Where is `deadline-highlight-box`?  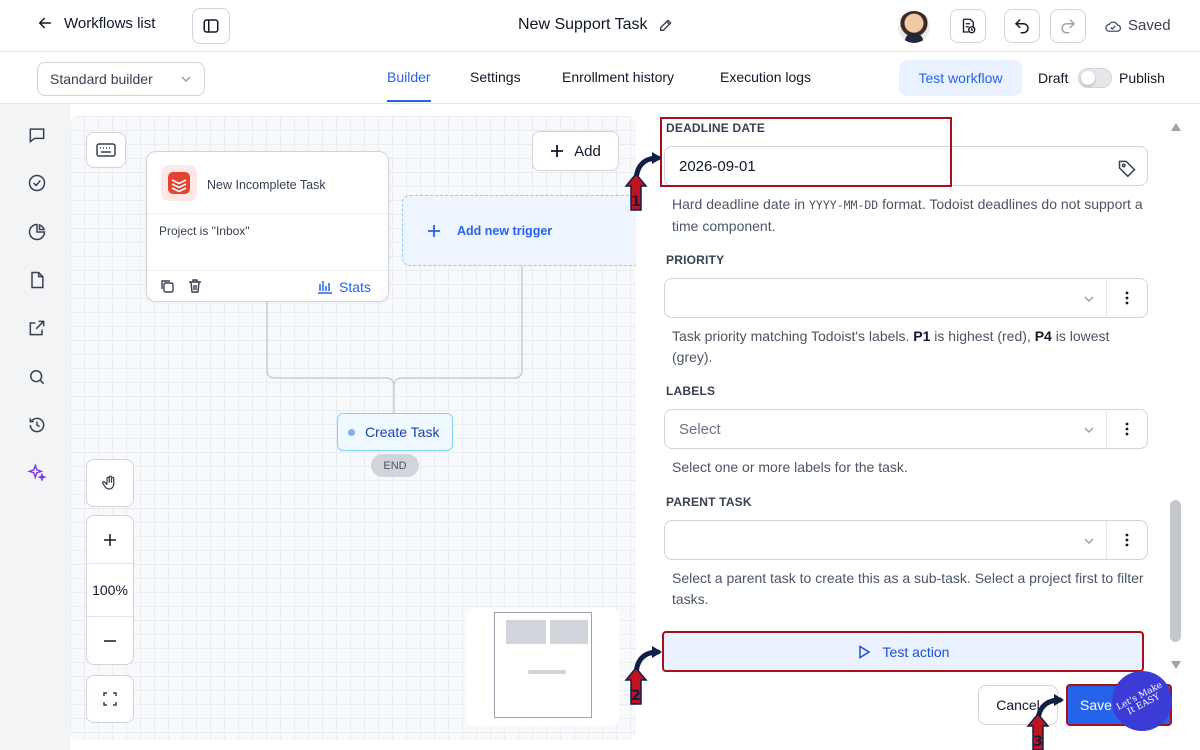
deadline-highlight-box is located at coordinates (806, 152).